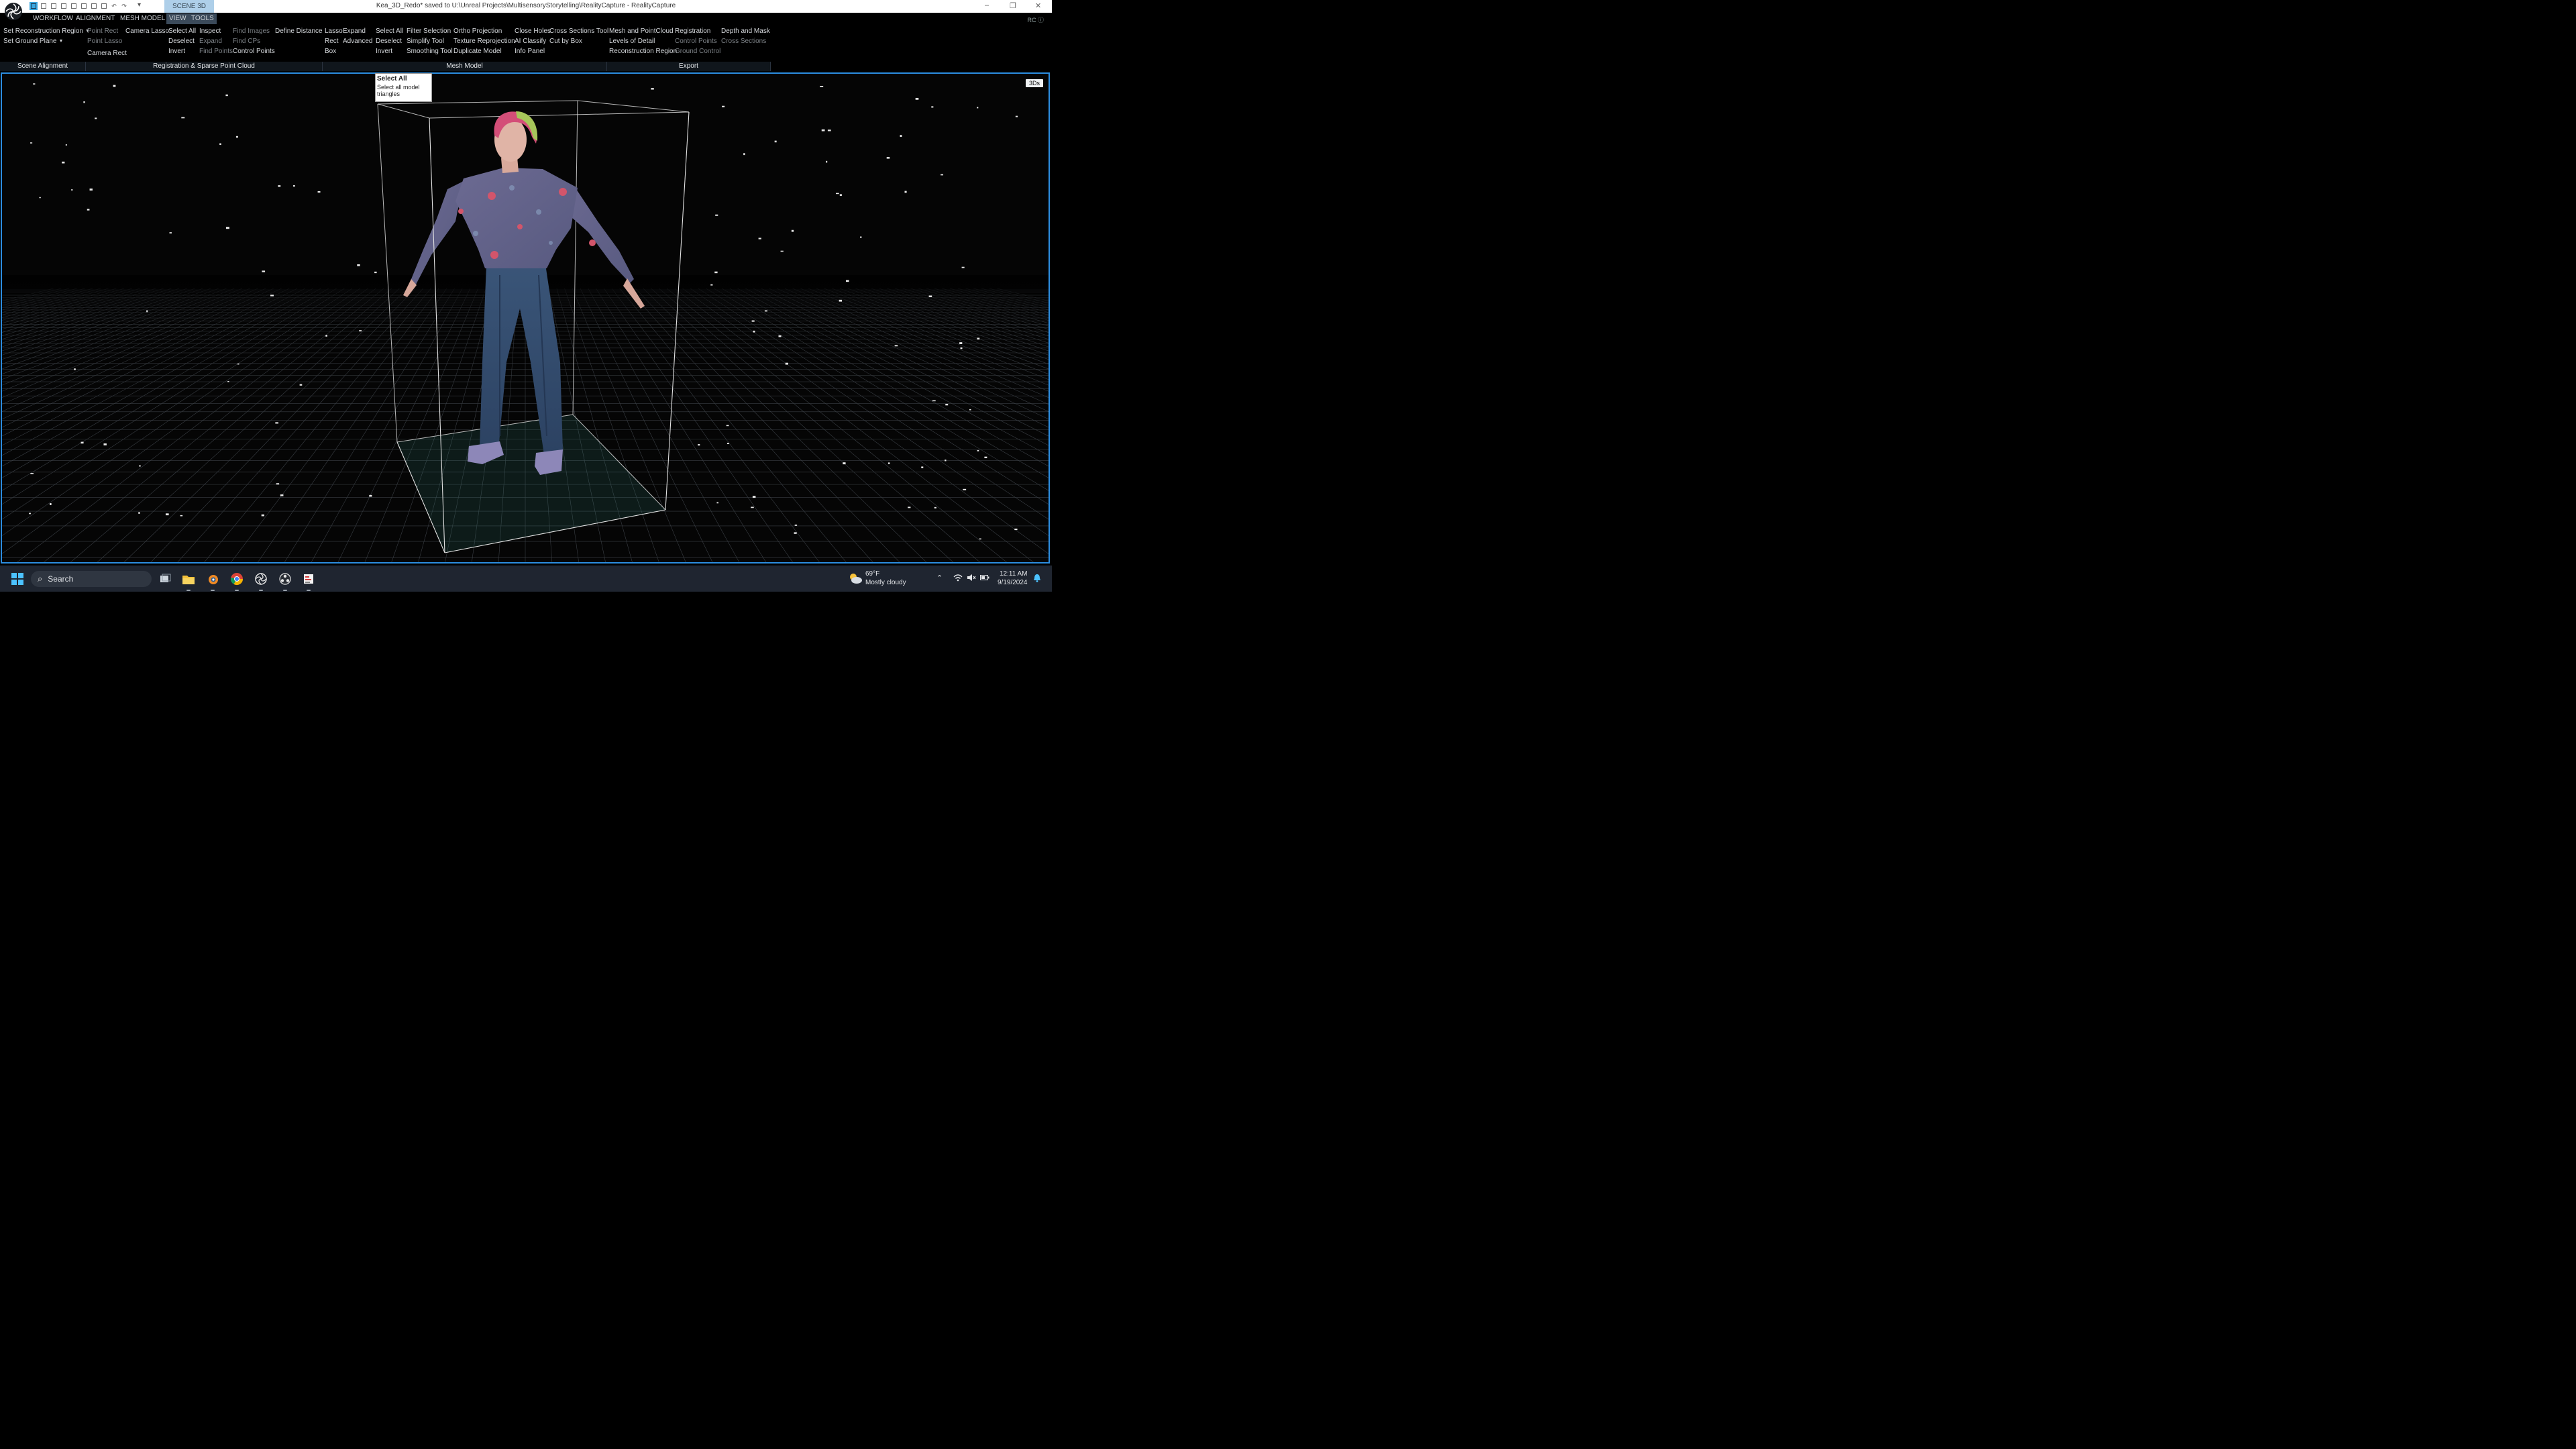 The width and height of the screenshot is (2576, 1449). I want to click on export-levels-of-detail-button: Levels of Detail, so click(632, 41).